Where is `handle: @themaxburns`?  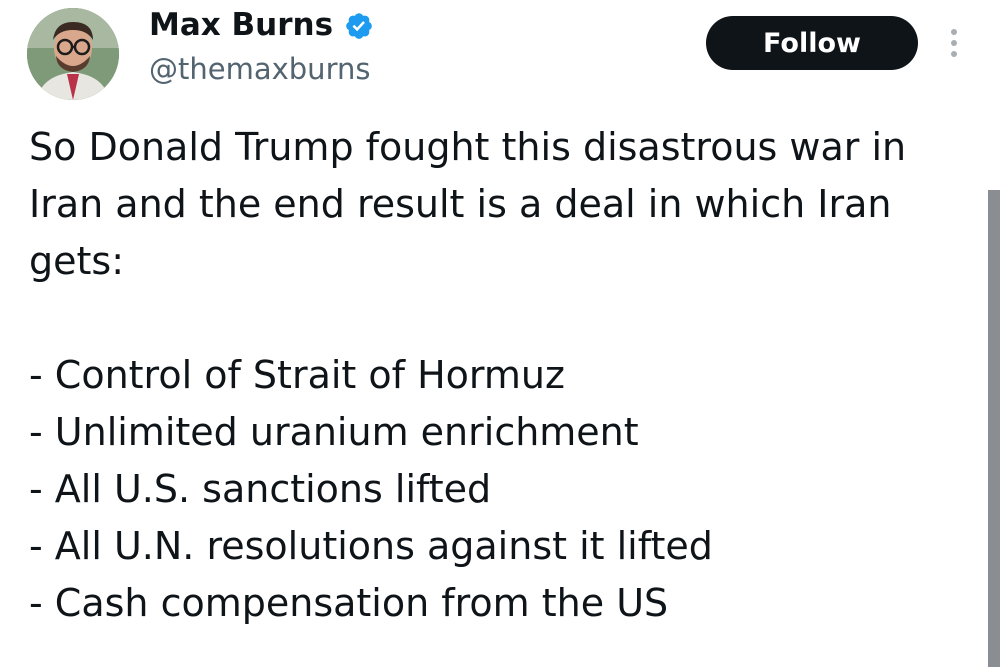 handle: @themaxburns is located at coordinates (259, 69).